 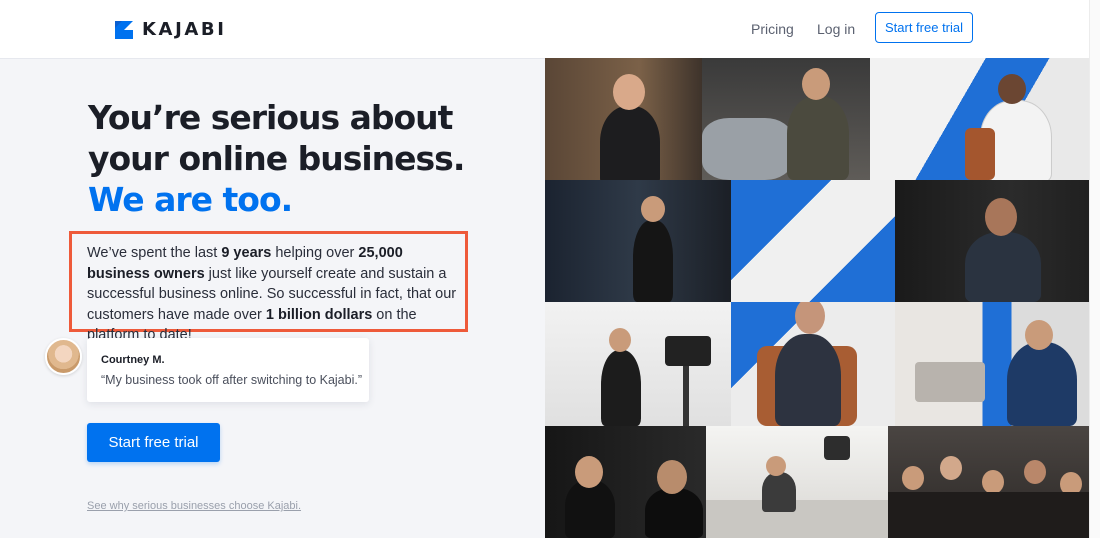 I want to click on desc-text-1: We’ve spent the last, so click(x=154, y=253).